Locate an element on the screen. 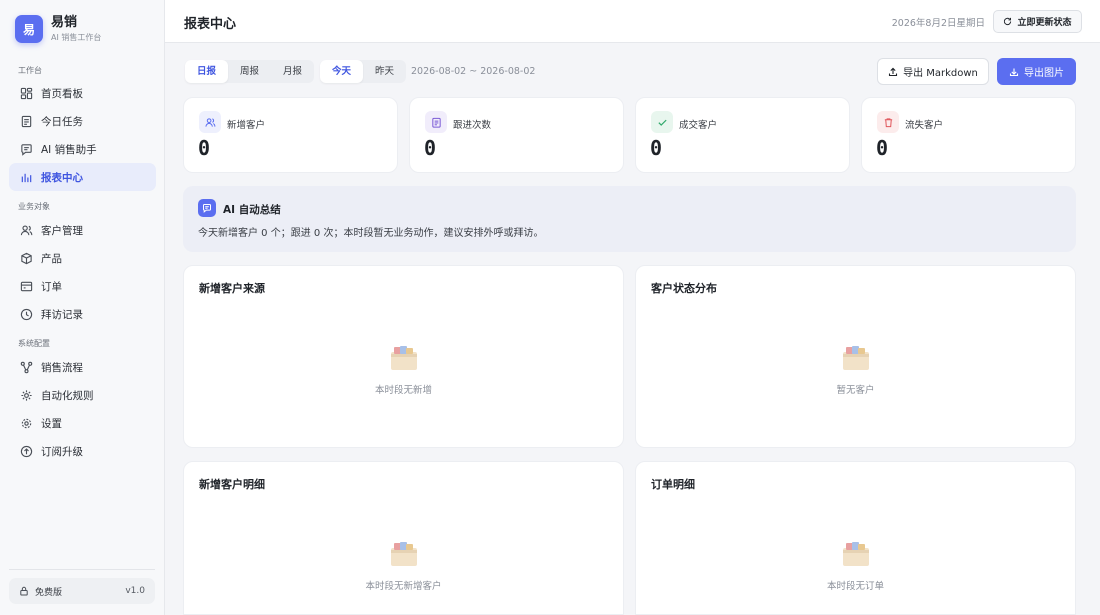  panel-new-customer-source: 新增客户来源 本时段无新增 is located at coordinates (403, 356).